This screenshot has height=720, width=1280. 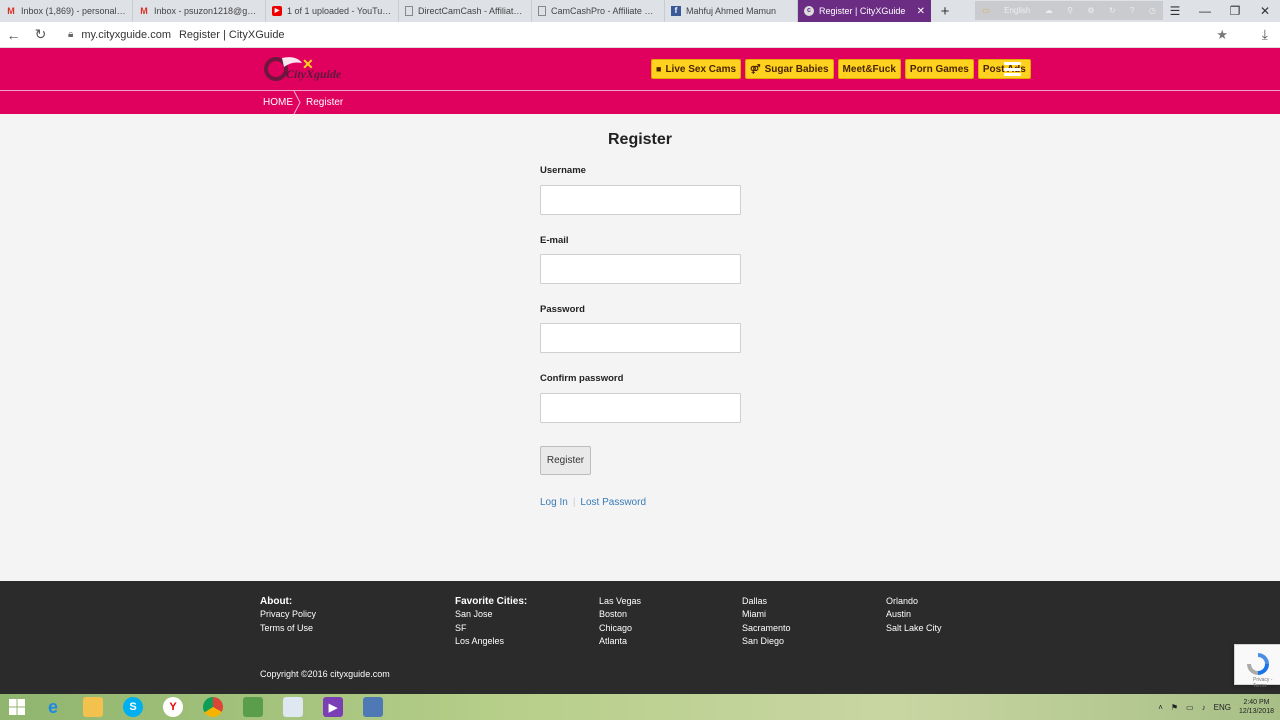 What do you see at coordinates (1017, 10) in the screenshot?
I see `language-extension: English` at bounding box center [1017, 10].